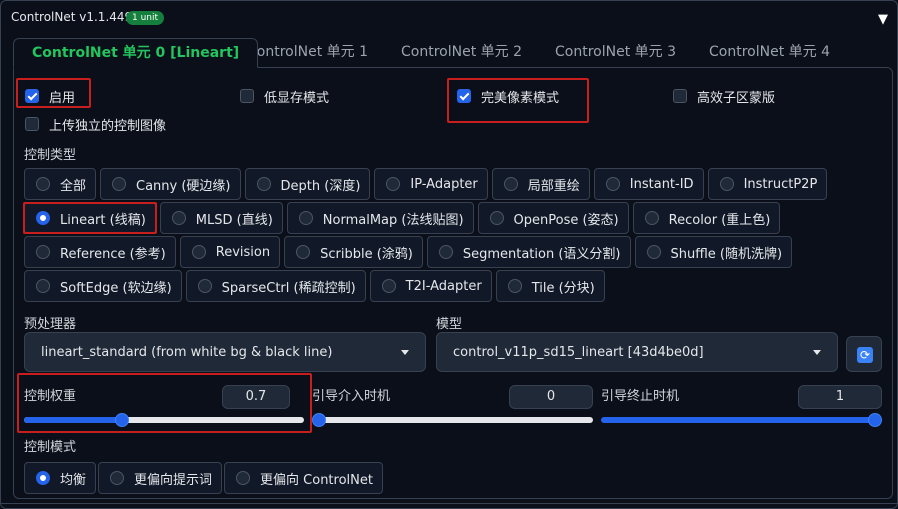 The width and height of the screenshot is (898, 509). Describe the element at coordinates (108, 126) in the screenshot. I see `upload-independent-label: 上传独立的控制图像` at that location.